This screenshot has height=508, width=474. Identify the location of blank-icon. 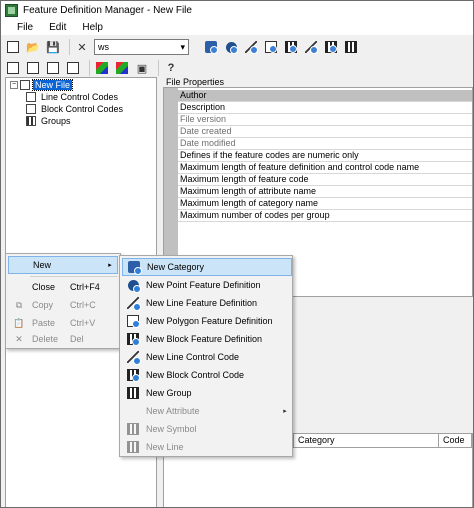
(133, 411).